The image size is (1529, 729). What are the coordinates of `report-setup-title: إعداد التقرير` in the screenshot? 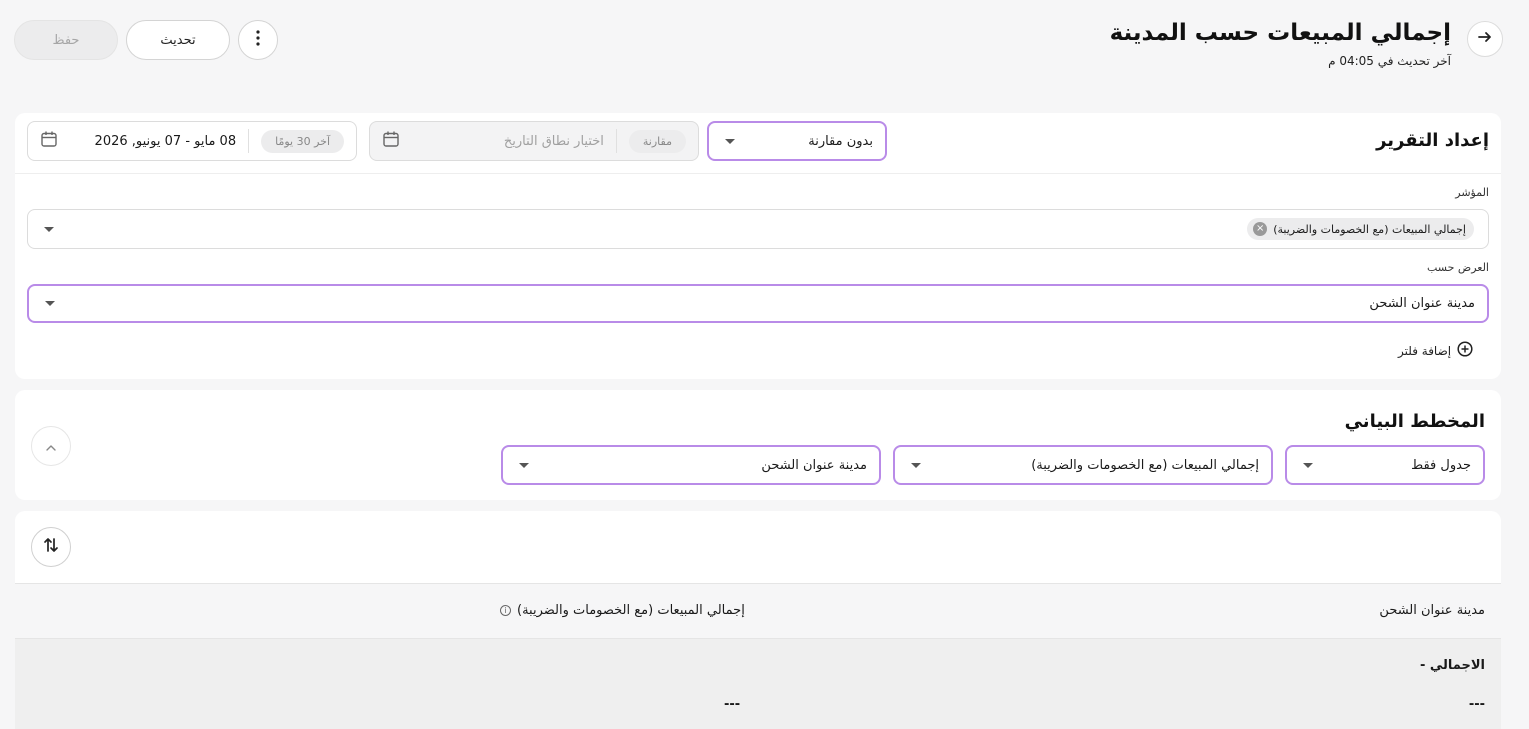 It's located at (1432, 140).